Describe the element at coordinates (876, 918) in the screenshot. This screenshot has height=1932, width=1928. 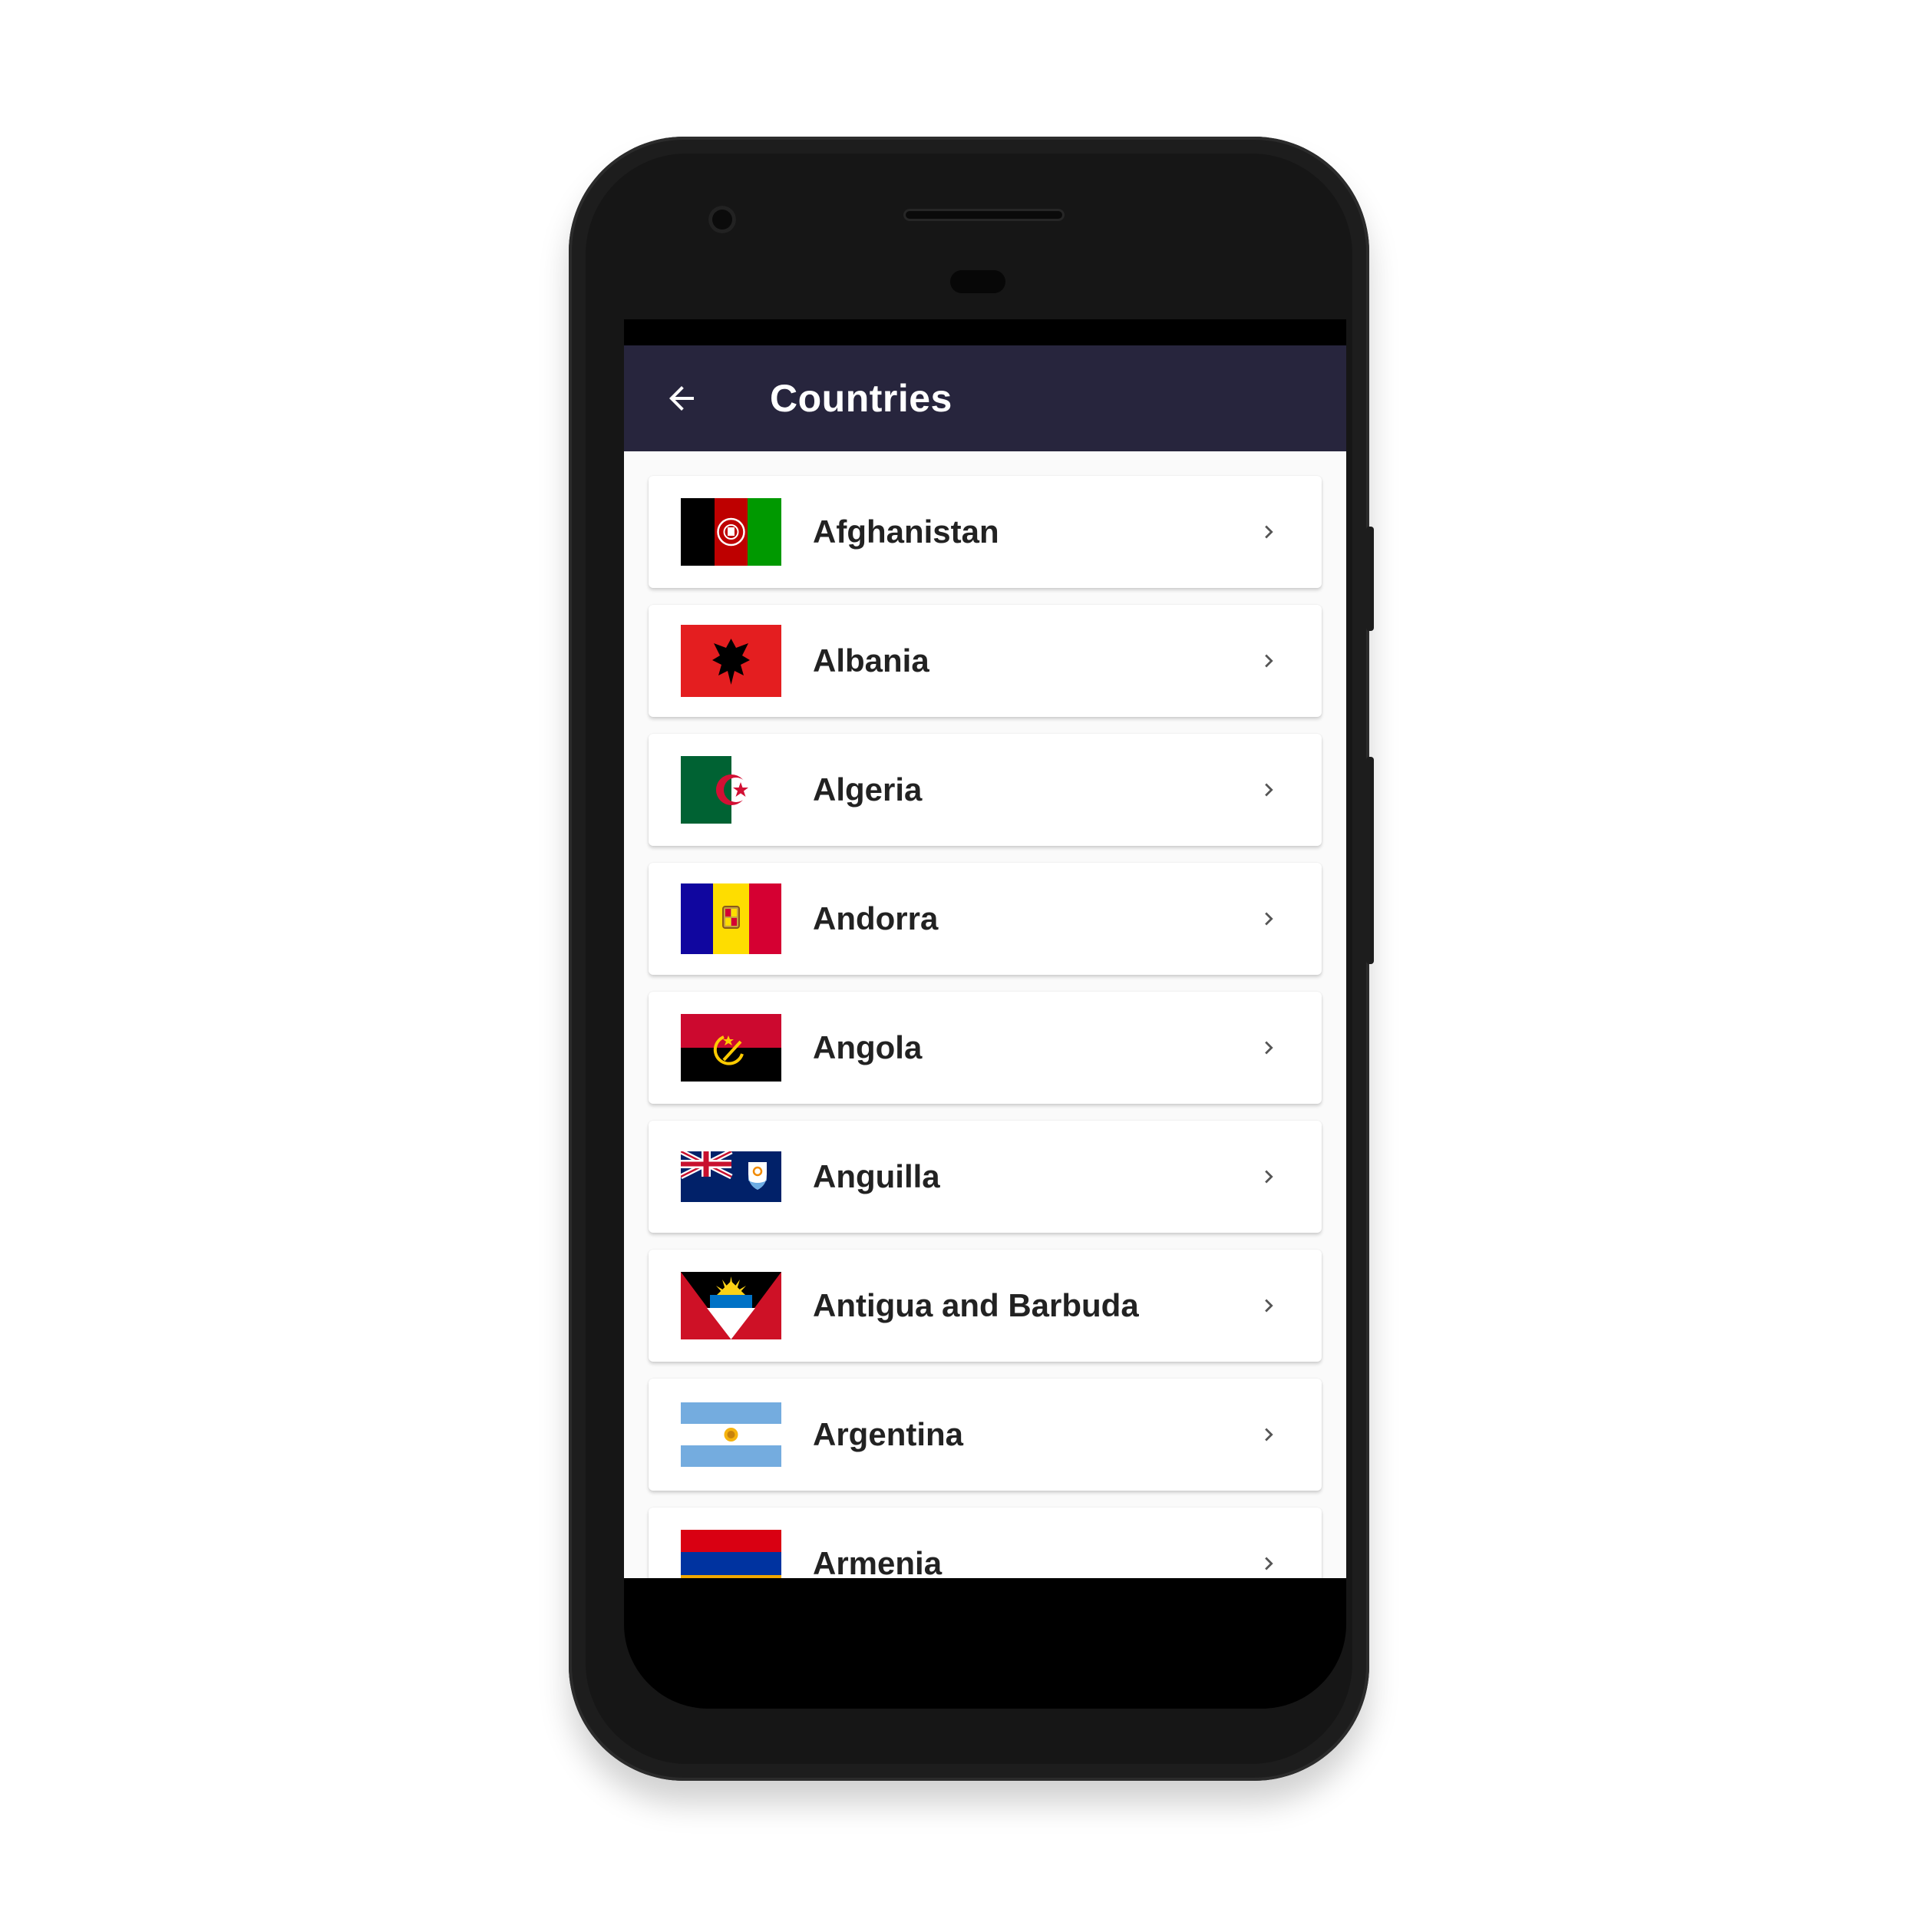
I see `country-name: Andorra` at that location.